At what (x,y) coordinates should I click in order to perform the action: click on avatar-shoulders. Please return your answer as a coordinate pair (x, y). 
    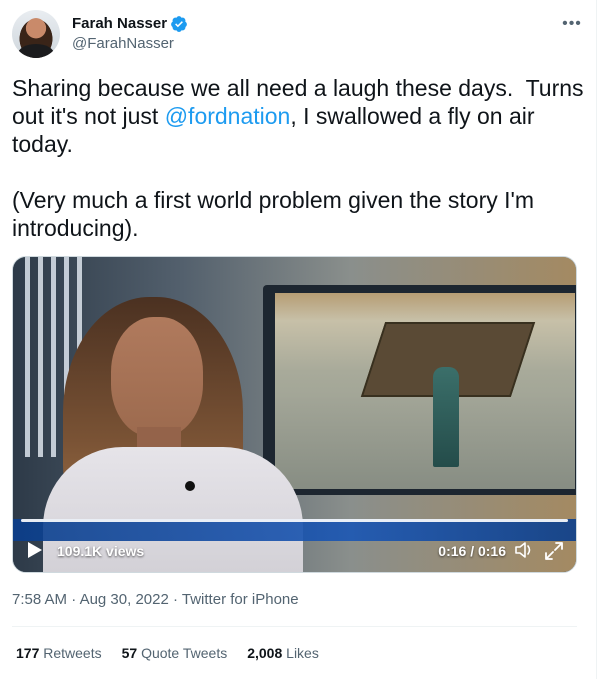
    Looking at the image, I should click on (36, 51).